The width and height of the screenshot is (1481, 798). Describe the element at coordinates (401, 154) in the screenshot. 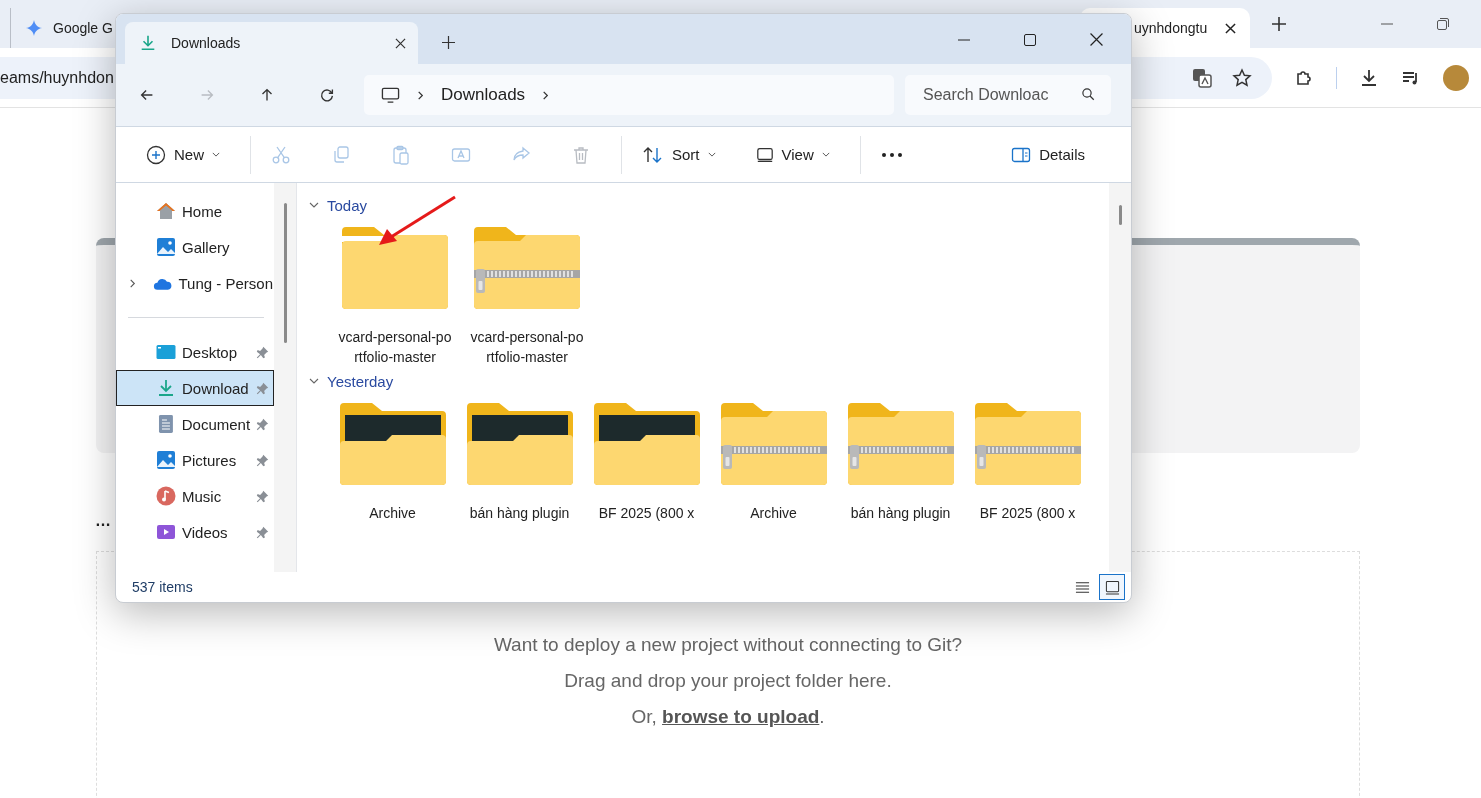

I see `clipboard-icon` at that location.